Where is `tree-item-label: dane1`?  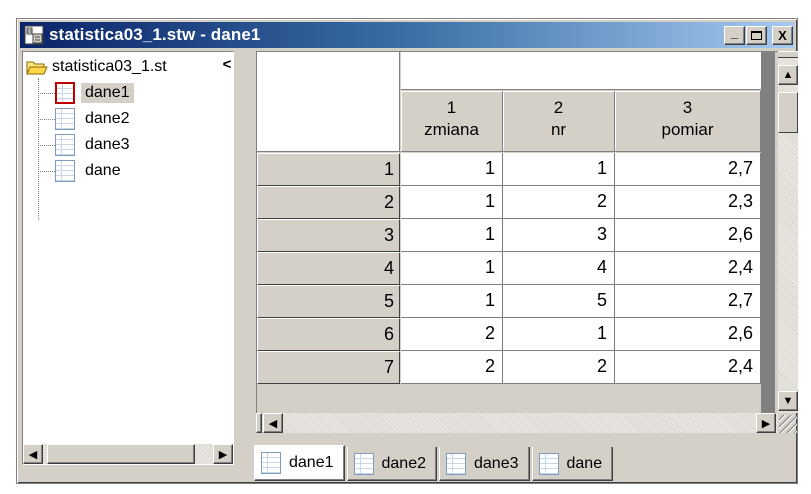 tree-item-label: dane1 is located at coordinates (107, 93).